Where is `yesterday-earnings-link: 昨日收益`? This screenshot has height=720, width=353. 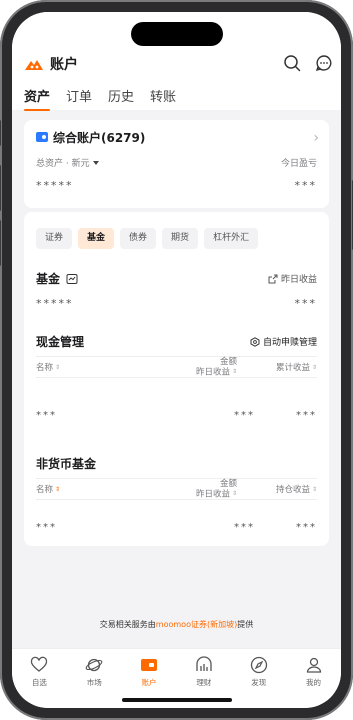
yesterday-earnings-link: 昨日收益 is located at coordinates (292, 278).